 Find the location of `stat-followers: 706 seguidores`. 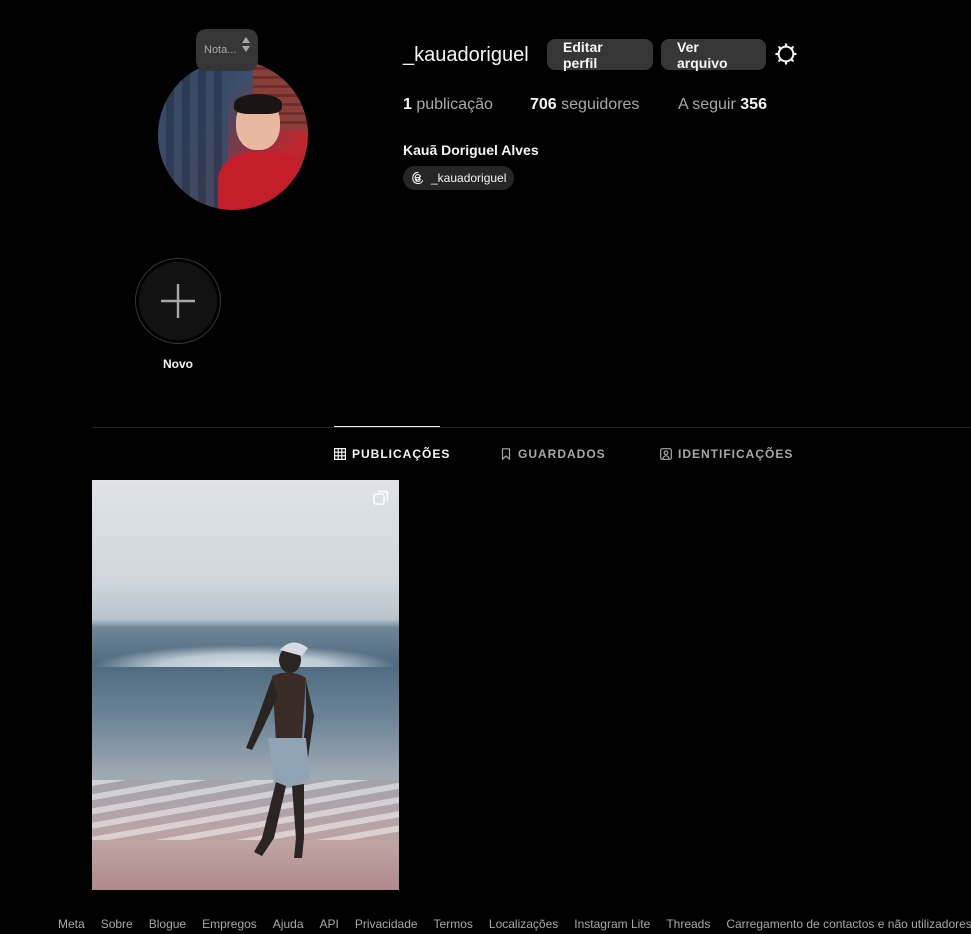

stat-followers: 706 seguidores is located at coordinates (584, 105).